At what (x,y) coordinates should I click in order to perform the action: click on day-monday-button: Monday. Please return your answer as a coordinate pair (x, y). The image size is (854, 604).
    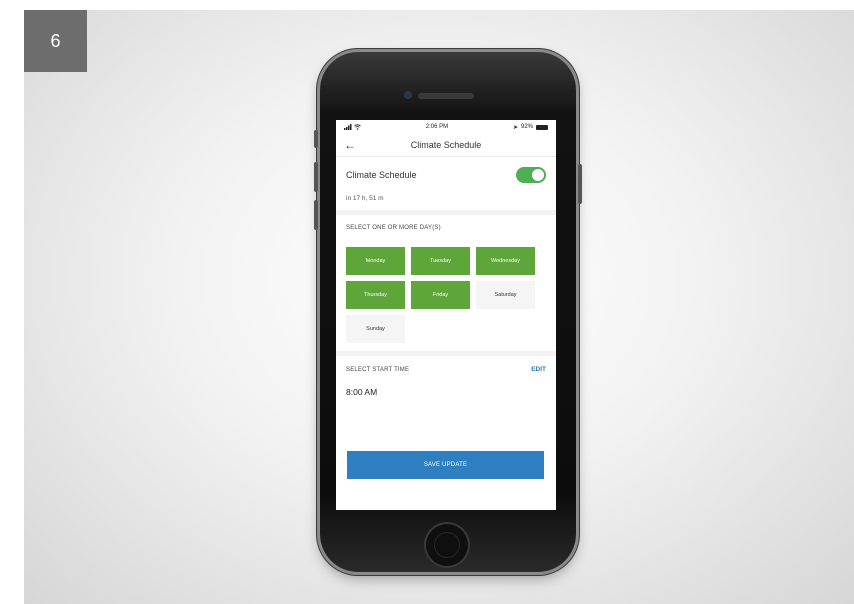
    Looking at the image, I should click on (375, 261).